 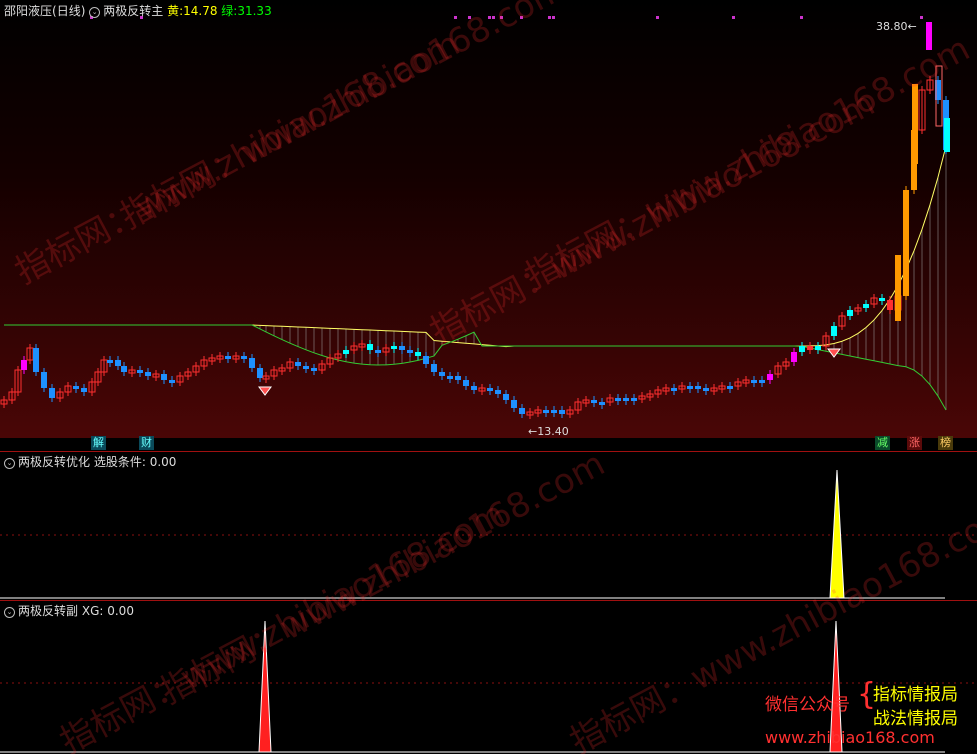 What do you see at coordinates (229, 11) in the screenshot?
I see `green-label: 绿:` at bounding box center [229, 11].